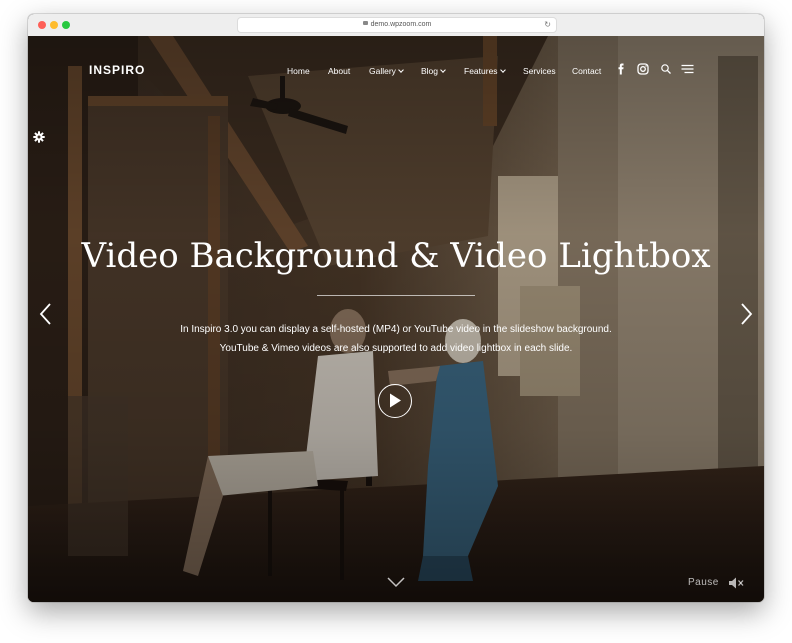 The width and height of the screenshot is (792, 643). I want to click on nav-item-gallery: Gallery, so click(386, 71).